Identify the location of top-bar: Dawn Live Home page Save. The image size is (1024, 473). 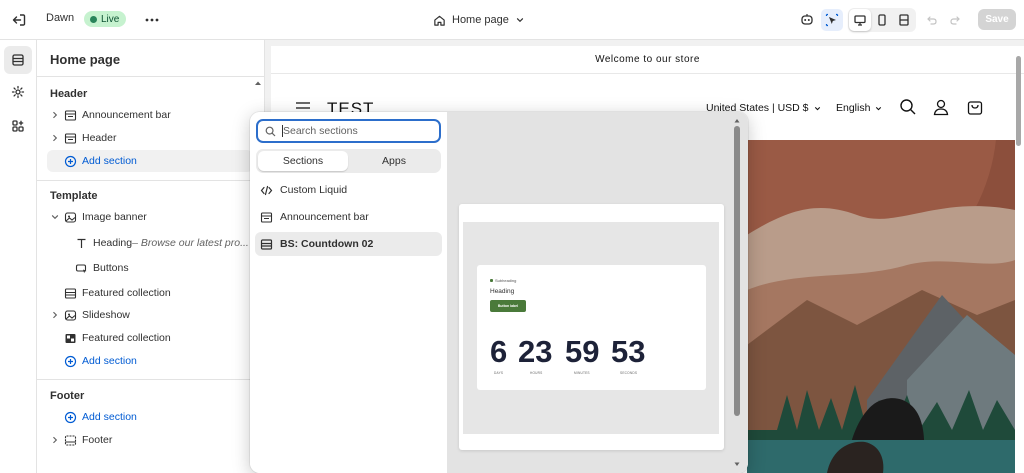
(512, 20).